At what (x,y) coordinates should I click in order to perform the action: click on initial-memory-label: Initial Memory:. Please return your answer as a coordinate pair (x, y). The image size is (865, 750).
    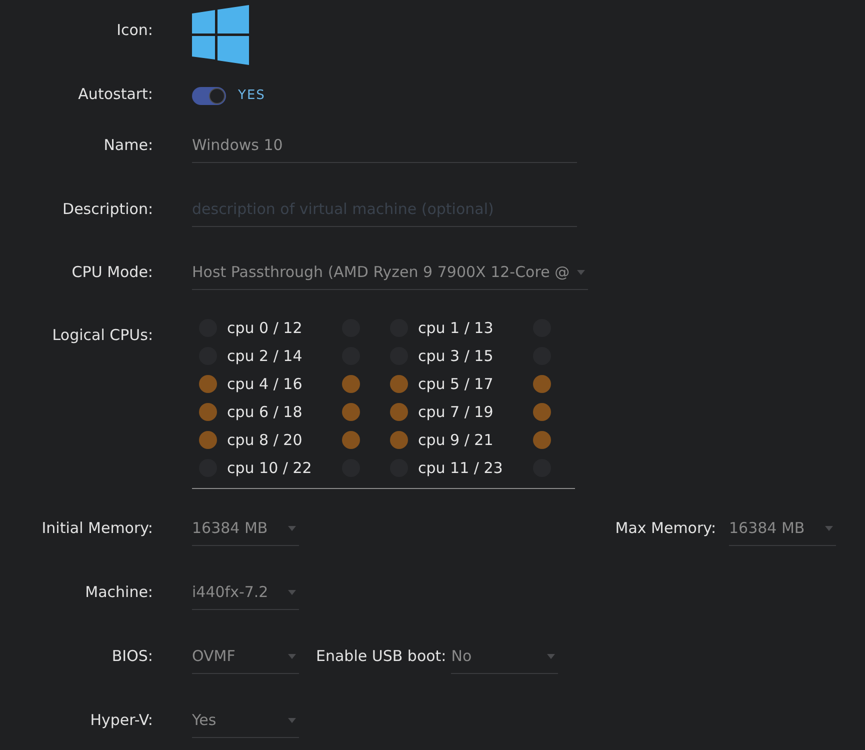
    Looking at the image, I should click on (96, 527).